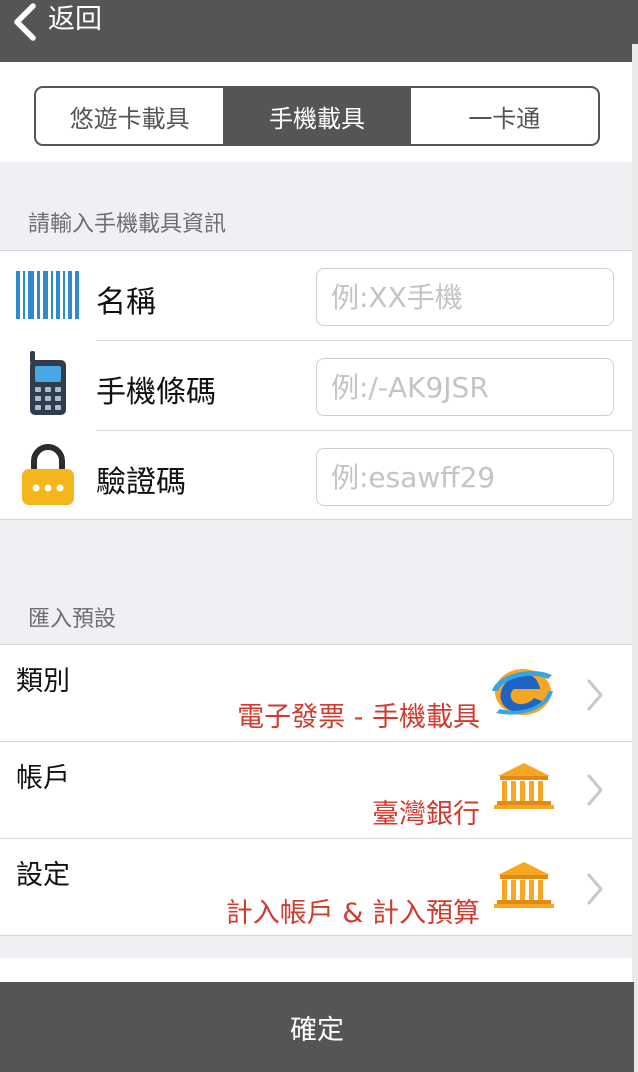 The width and height of the screenshot is (638, 1072). Describe the element at coordinates (358, 717) in the screenshot. I see `category-value: 電子發票 - 手機載具` at that location.